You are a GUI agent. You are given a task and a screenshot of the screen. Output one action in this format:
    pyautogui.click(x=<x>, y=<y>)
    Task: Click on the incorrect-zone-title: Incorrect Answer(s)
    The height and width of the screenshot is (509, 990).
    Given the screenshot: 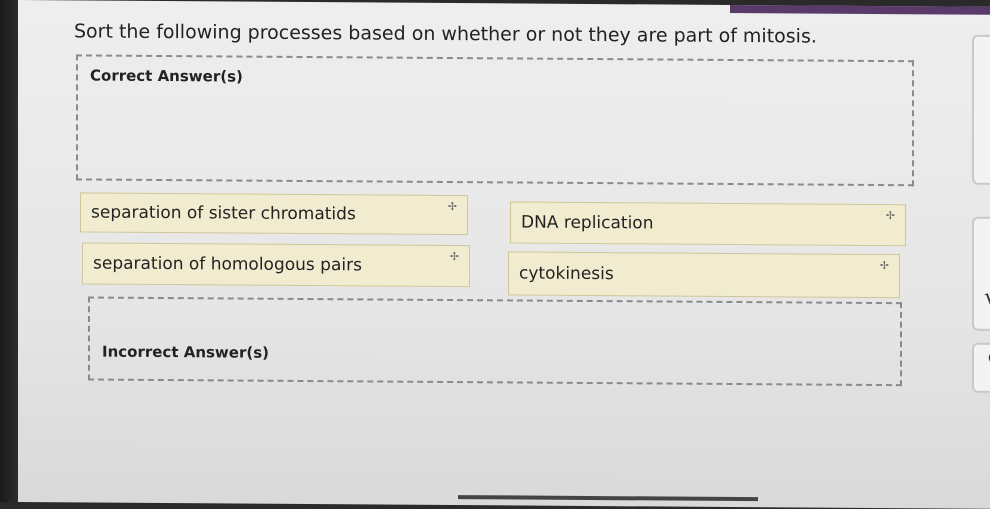 What is the action you would take?
    pyautogui.click(x=185, y=352)
    